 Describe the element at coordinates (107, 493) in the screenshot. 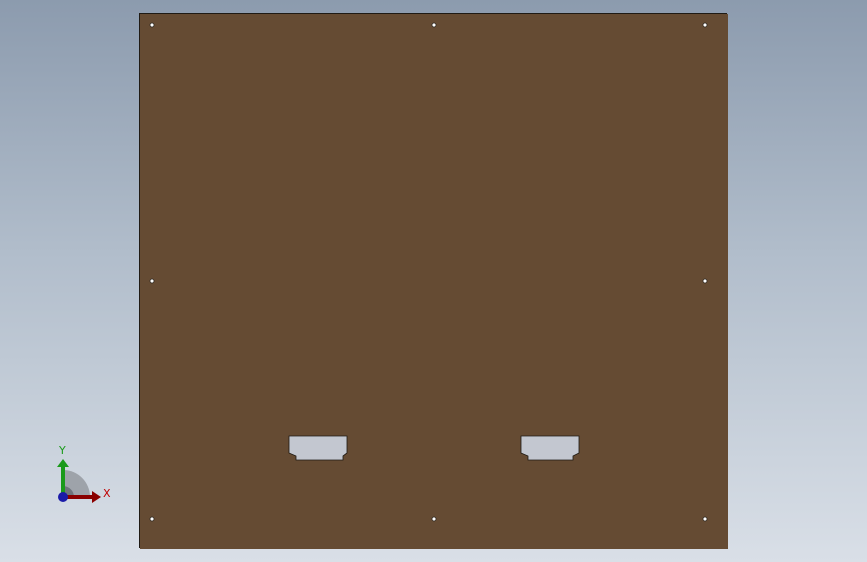

I see `x-axis-label: X` at that location.